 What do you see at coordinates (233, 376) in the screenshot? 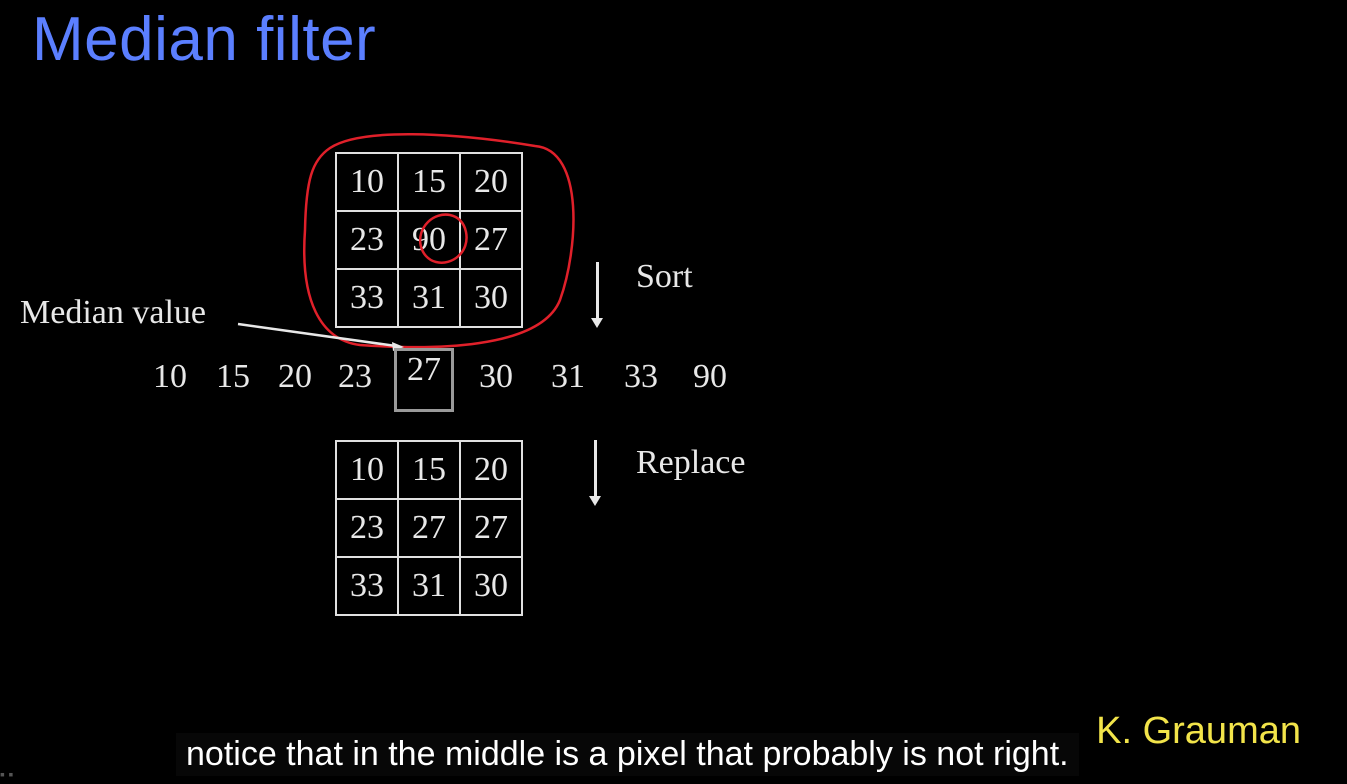
I see `sorted-value: 15` at bounding box center [233, 376].